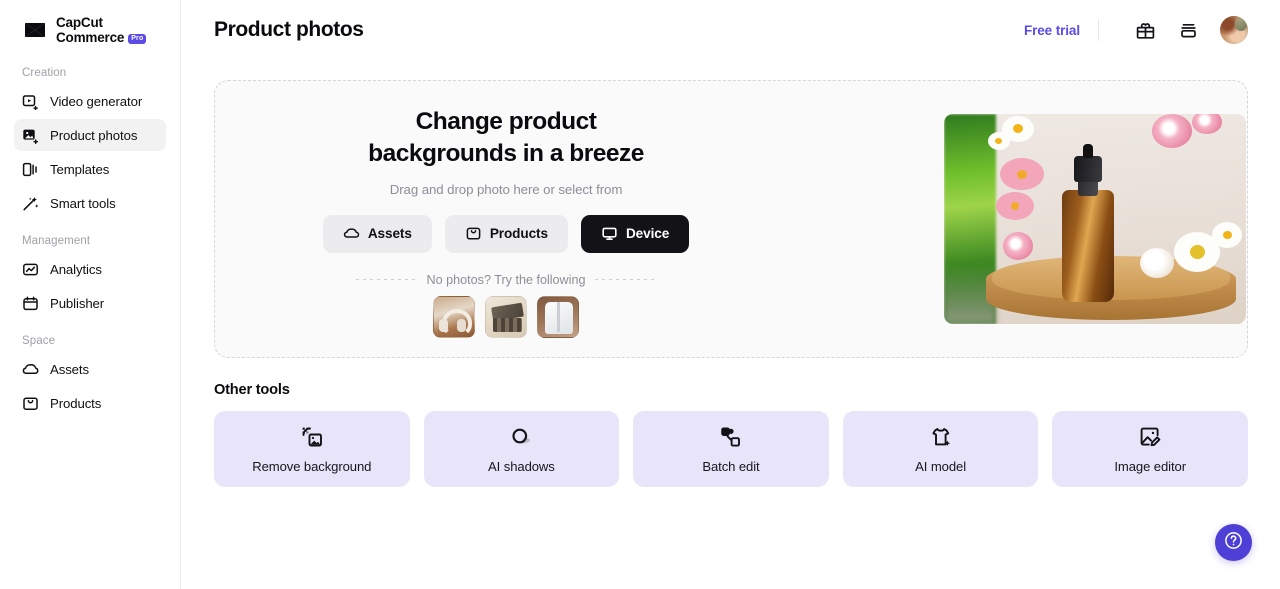 This screenshot has height=589, width=1280. Describe the element at coordinates (30, 269) in the screenshot. I see `analytics-icon` at that location.